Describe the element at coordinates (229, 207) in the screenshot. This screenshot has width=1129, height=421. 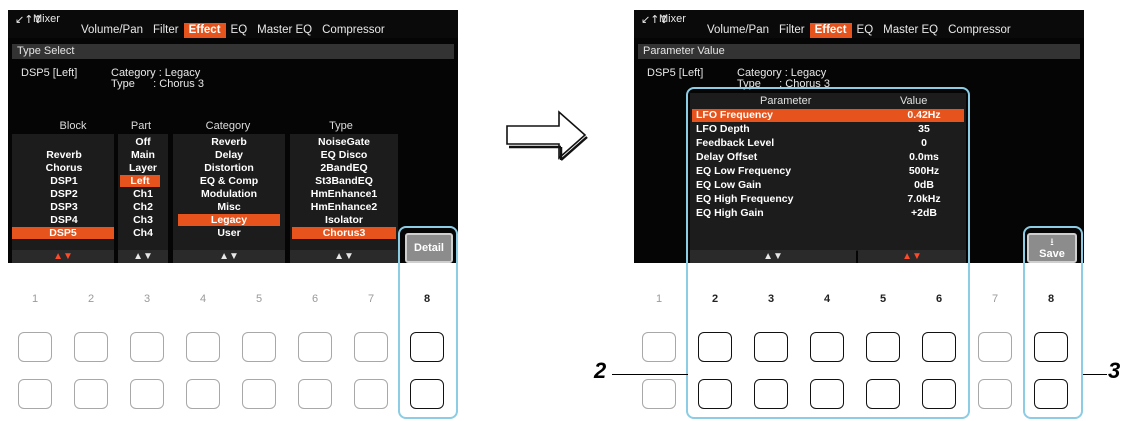
I see `category-item: Misc` at that location.